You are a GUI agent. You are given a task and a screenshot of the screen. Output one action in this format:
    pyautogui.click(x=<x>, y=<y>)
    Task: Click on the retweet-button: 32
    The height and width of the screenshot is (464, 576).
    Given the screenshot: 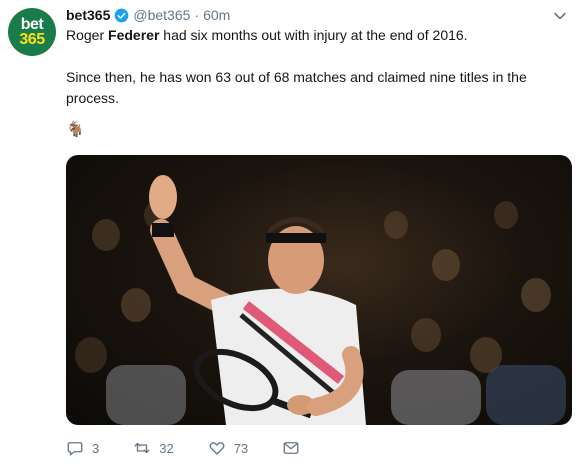 What is the action you would take?
    pyautogui.click(x=153, y=448)
    